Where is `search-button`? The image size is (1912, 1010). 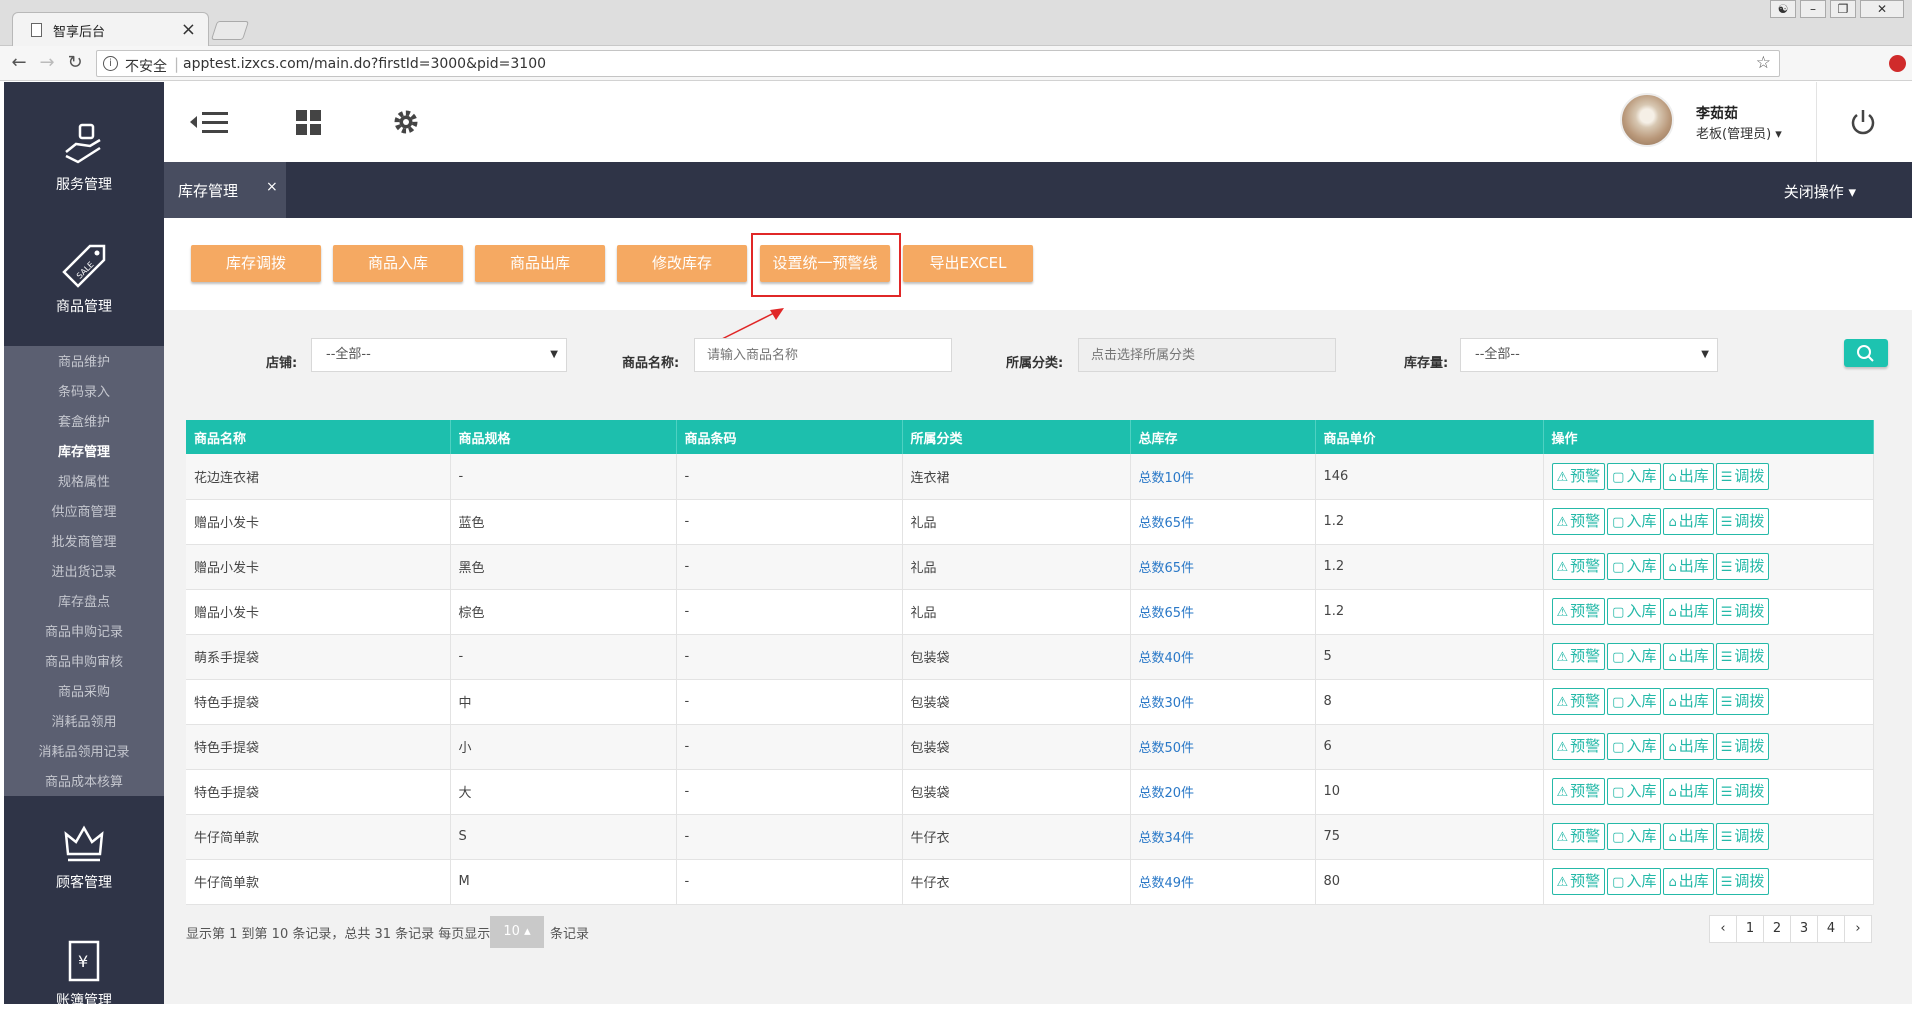 search-button is located at coordinates (1866, 353).